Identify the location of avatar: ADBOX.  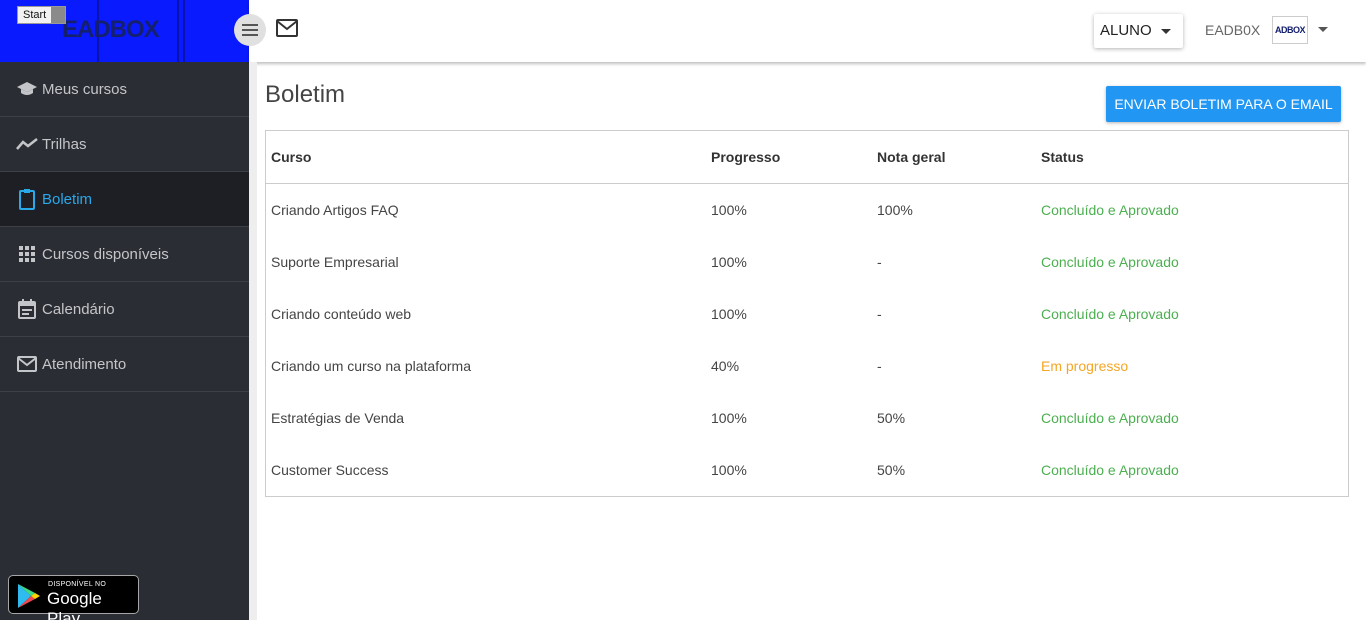
(1290, 30).